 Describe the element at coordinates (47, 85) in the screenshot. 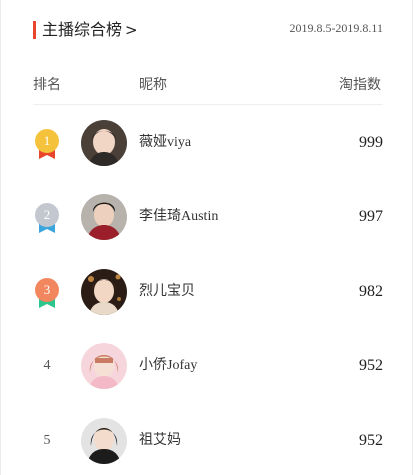

I see `column-header-rank: 排名` at that location.